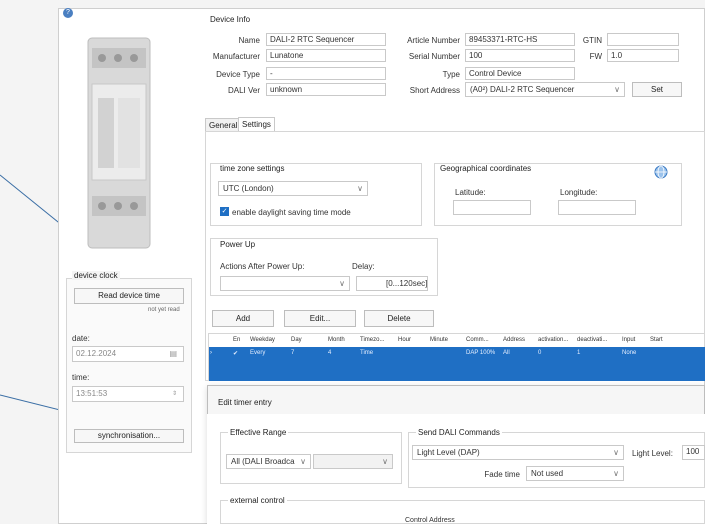  Describe the element at coordinates (285, 283) in the screenshot. I see `actions-select: ∨` at that location.